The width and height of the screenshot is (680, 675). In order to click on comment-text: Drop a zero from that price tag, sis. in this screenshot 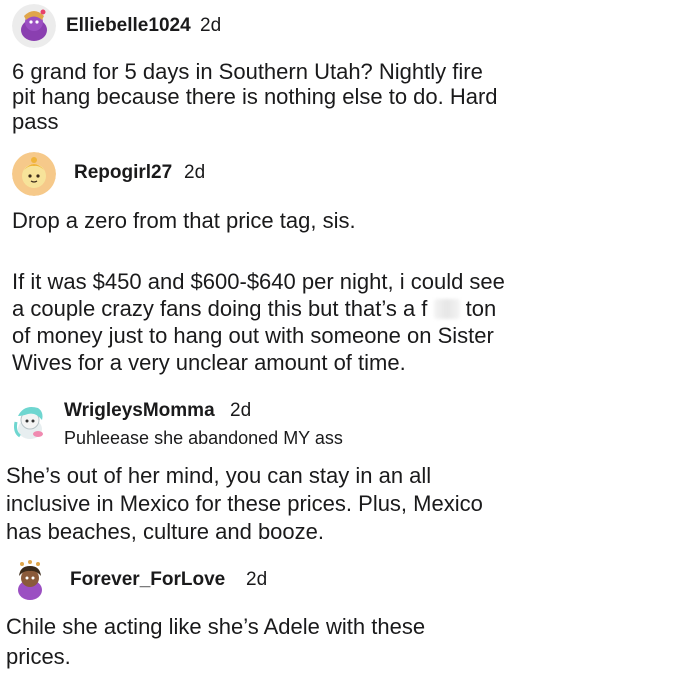, I will do `click(184, 220)`.